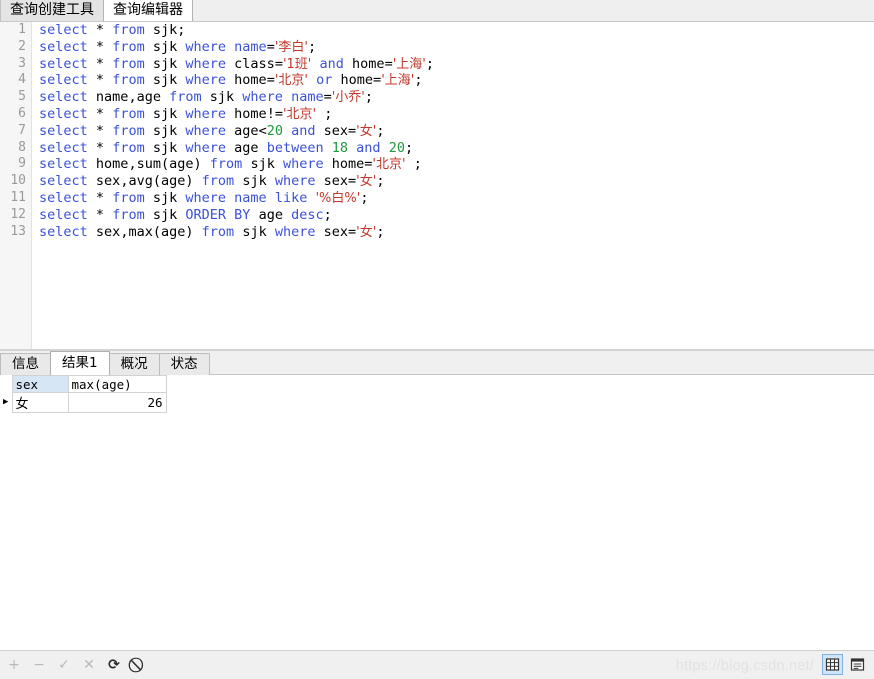 The image size is (874, 679). What do you see at coordinates (39, 665) in the screenshot?
I see `delete-record-button: −` at bounding box center [39, 665].